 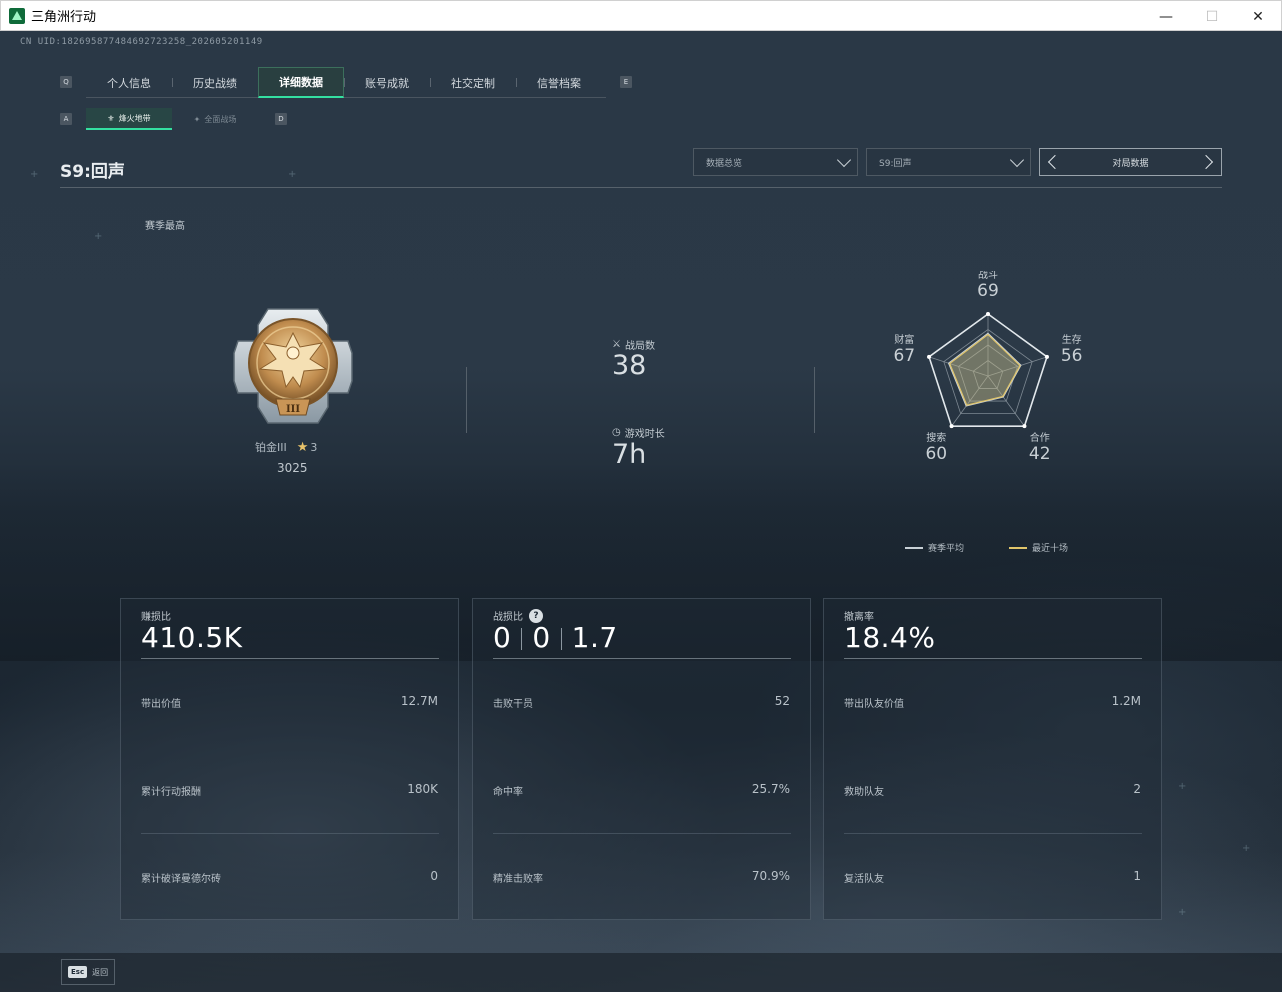 What do you see at coordinates (641, 187) in the screenshot?
I see `header-divider` at bounding box center [641, 187].